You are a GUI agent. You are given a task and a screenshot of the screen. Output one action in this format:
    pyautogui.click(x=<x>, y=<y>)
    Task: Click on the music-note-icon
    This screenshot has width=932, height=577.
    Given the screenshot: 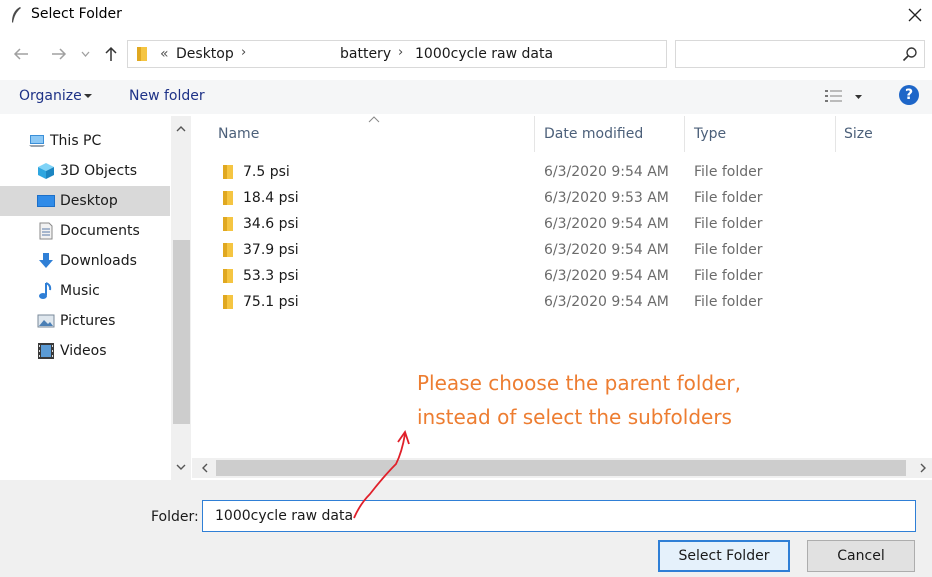 What is the action you would take?
    pyautogui.click(x=45, y=290)
    